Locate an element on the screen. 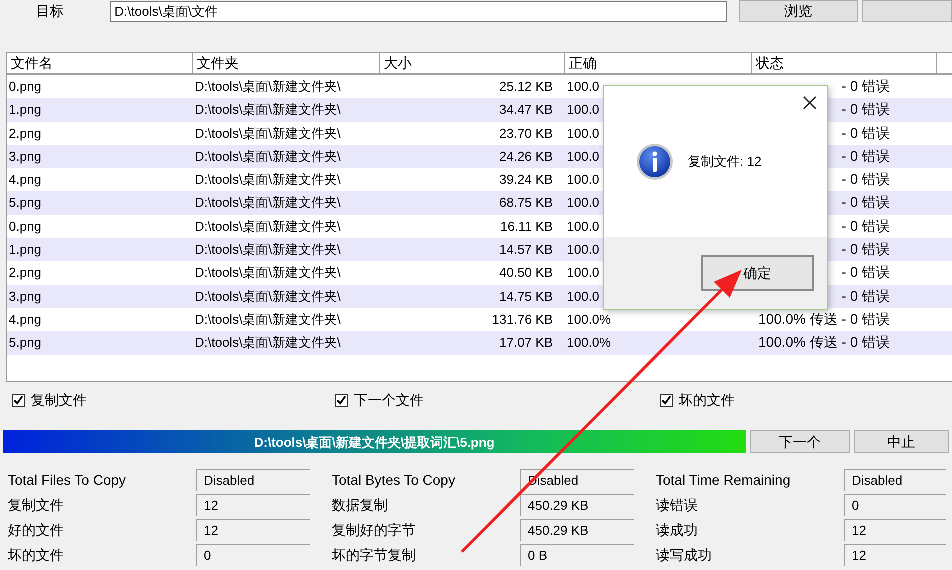 The width and height of the screenshot is (952, 570). stat-label: 好的文件 is located at coordinates (36, 530).